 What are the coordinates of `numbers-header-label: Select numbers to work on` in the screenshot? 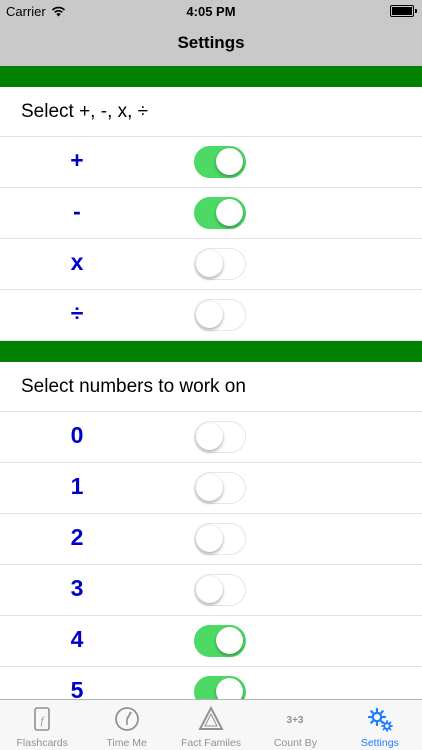 It's located at (133, 386).